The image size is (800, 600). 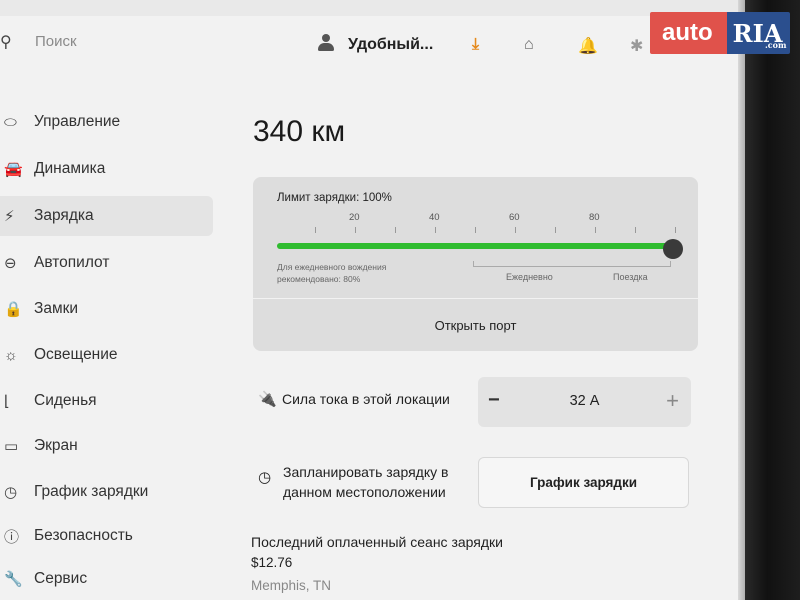 What do you see at coordinates (291, 585) in the screenshot?
I see `last-session-location: Memphis, TN` at bounding box center [291, 585].